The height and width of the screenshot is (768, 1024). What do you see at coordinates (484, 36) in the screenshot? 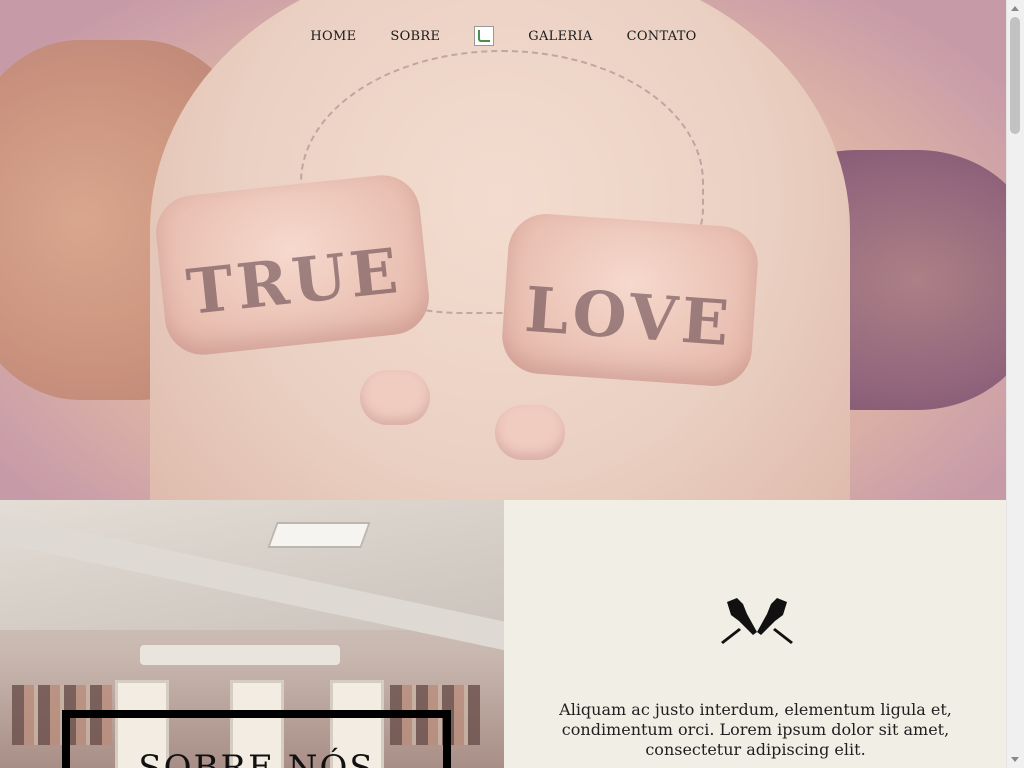
I see `broken-image-icon` at bounding box center [484, 36].